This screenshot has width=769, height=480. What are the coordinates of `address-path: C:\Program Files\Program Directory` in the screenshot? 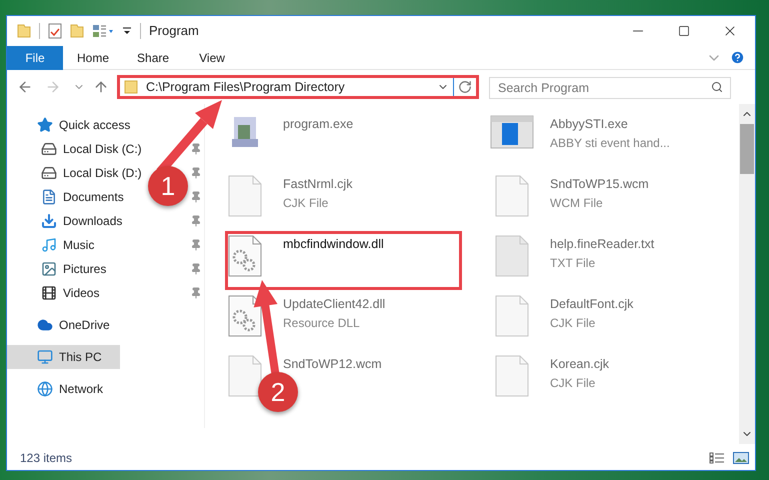 It's located at (246, 87).